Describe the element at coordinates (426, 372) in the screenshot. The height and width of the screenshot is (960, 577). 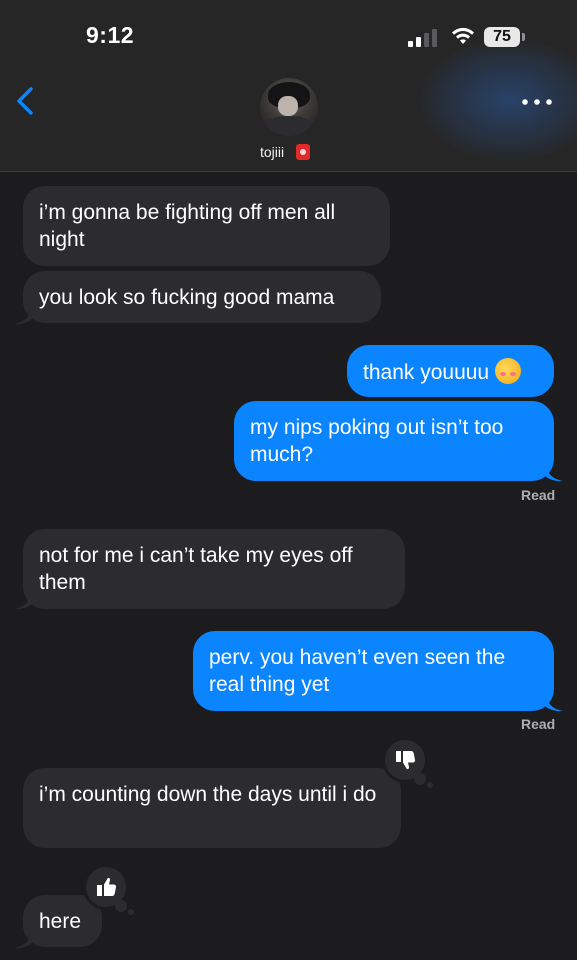
I see `message-text: thank youuuu` at that location.